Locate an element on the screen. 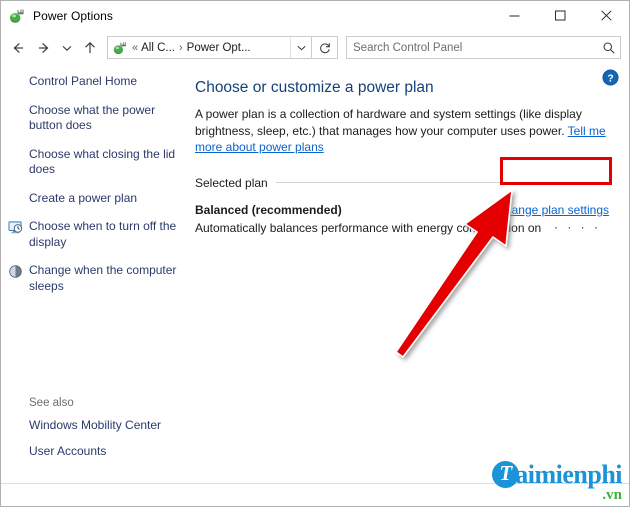  close-button is located at coordinates (606, 15).